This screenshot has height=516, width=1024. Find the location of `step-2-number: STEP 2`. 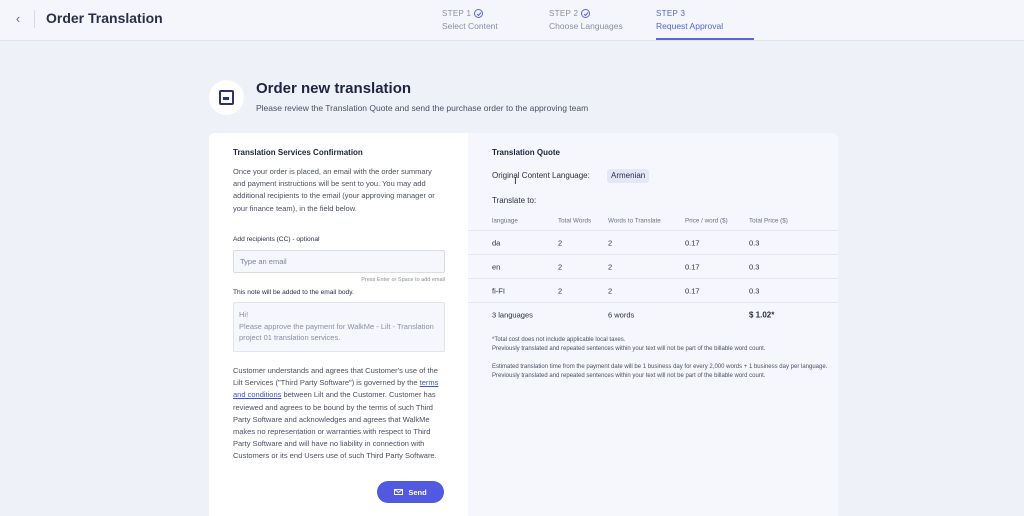

step-2-number: STEP 2 is located at coordinates (564, 13).